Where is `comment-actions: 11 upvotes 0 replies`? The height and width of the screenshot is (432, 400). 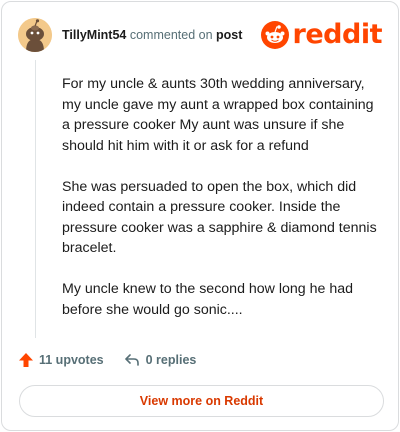 comment-actions: 11 upvotes 0 replies is located at coordinates (107, 360).